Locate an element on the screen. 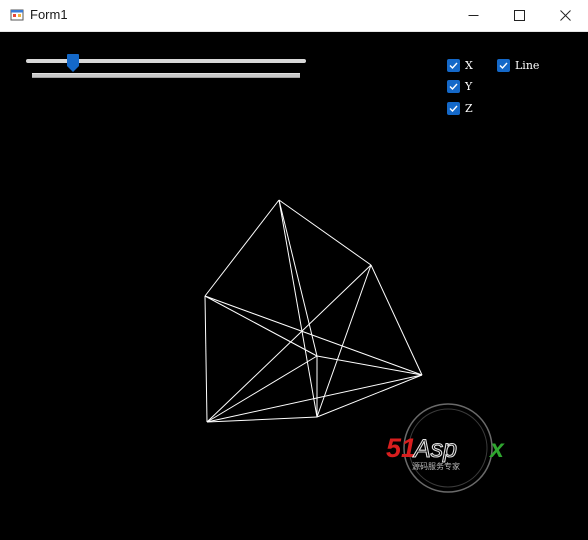 This screenshot has width=588, height=540. watermark-brand-51: 51 is located at coordinates (401, 448).